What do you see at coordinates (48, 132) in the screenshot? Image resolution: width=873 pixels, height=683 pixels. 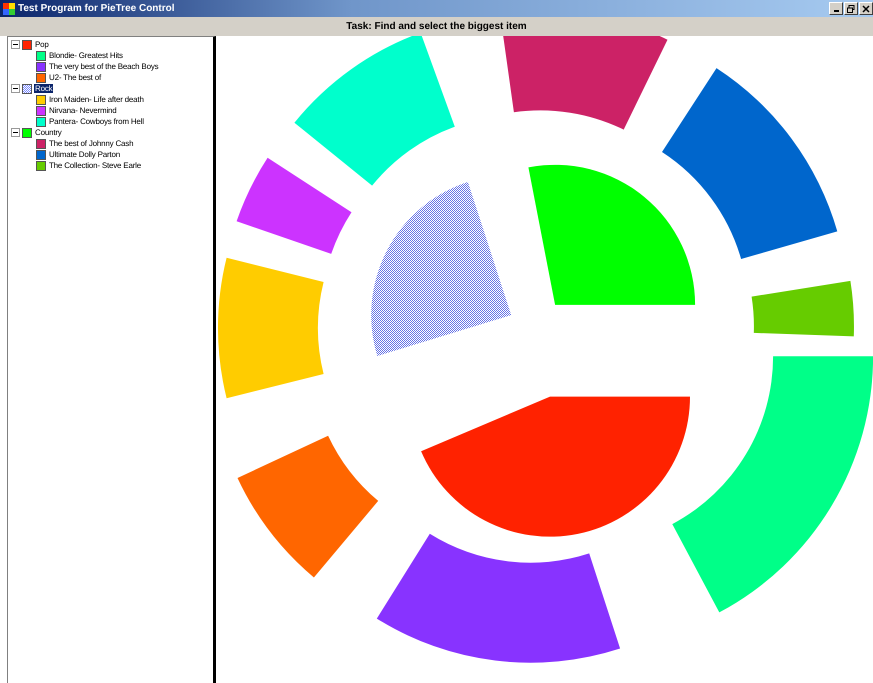 I see `tree-item: Country` at bounding box center [48, 132].